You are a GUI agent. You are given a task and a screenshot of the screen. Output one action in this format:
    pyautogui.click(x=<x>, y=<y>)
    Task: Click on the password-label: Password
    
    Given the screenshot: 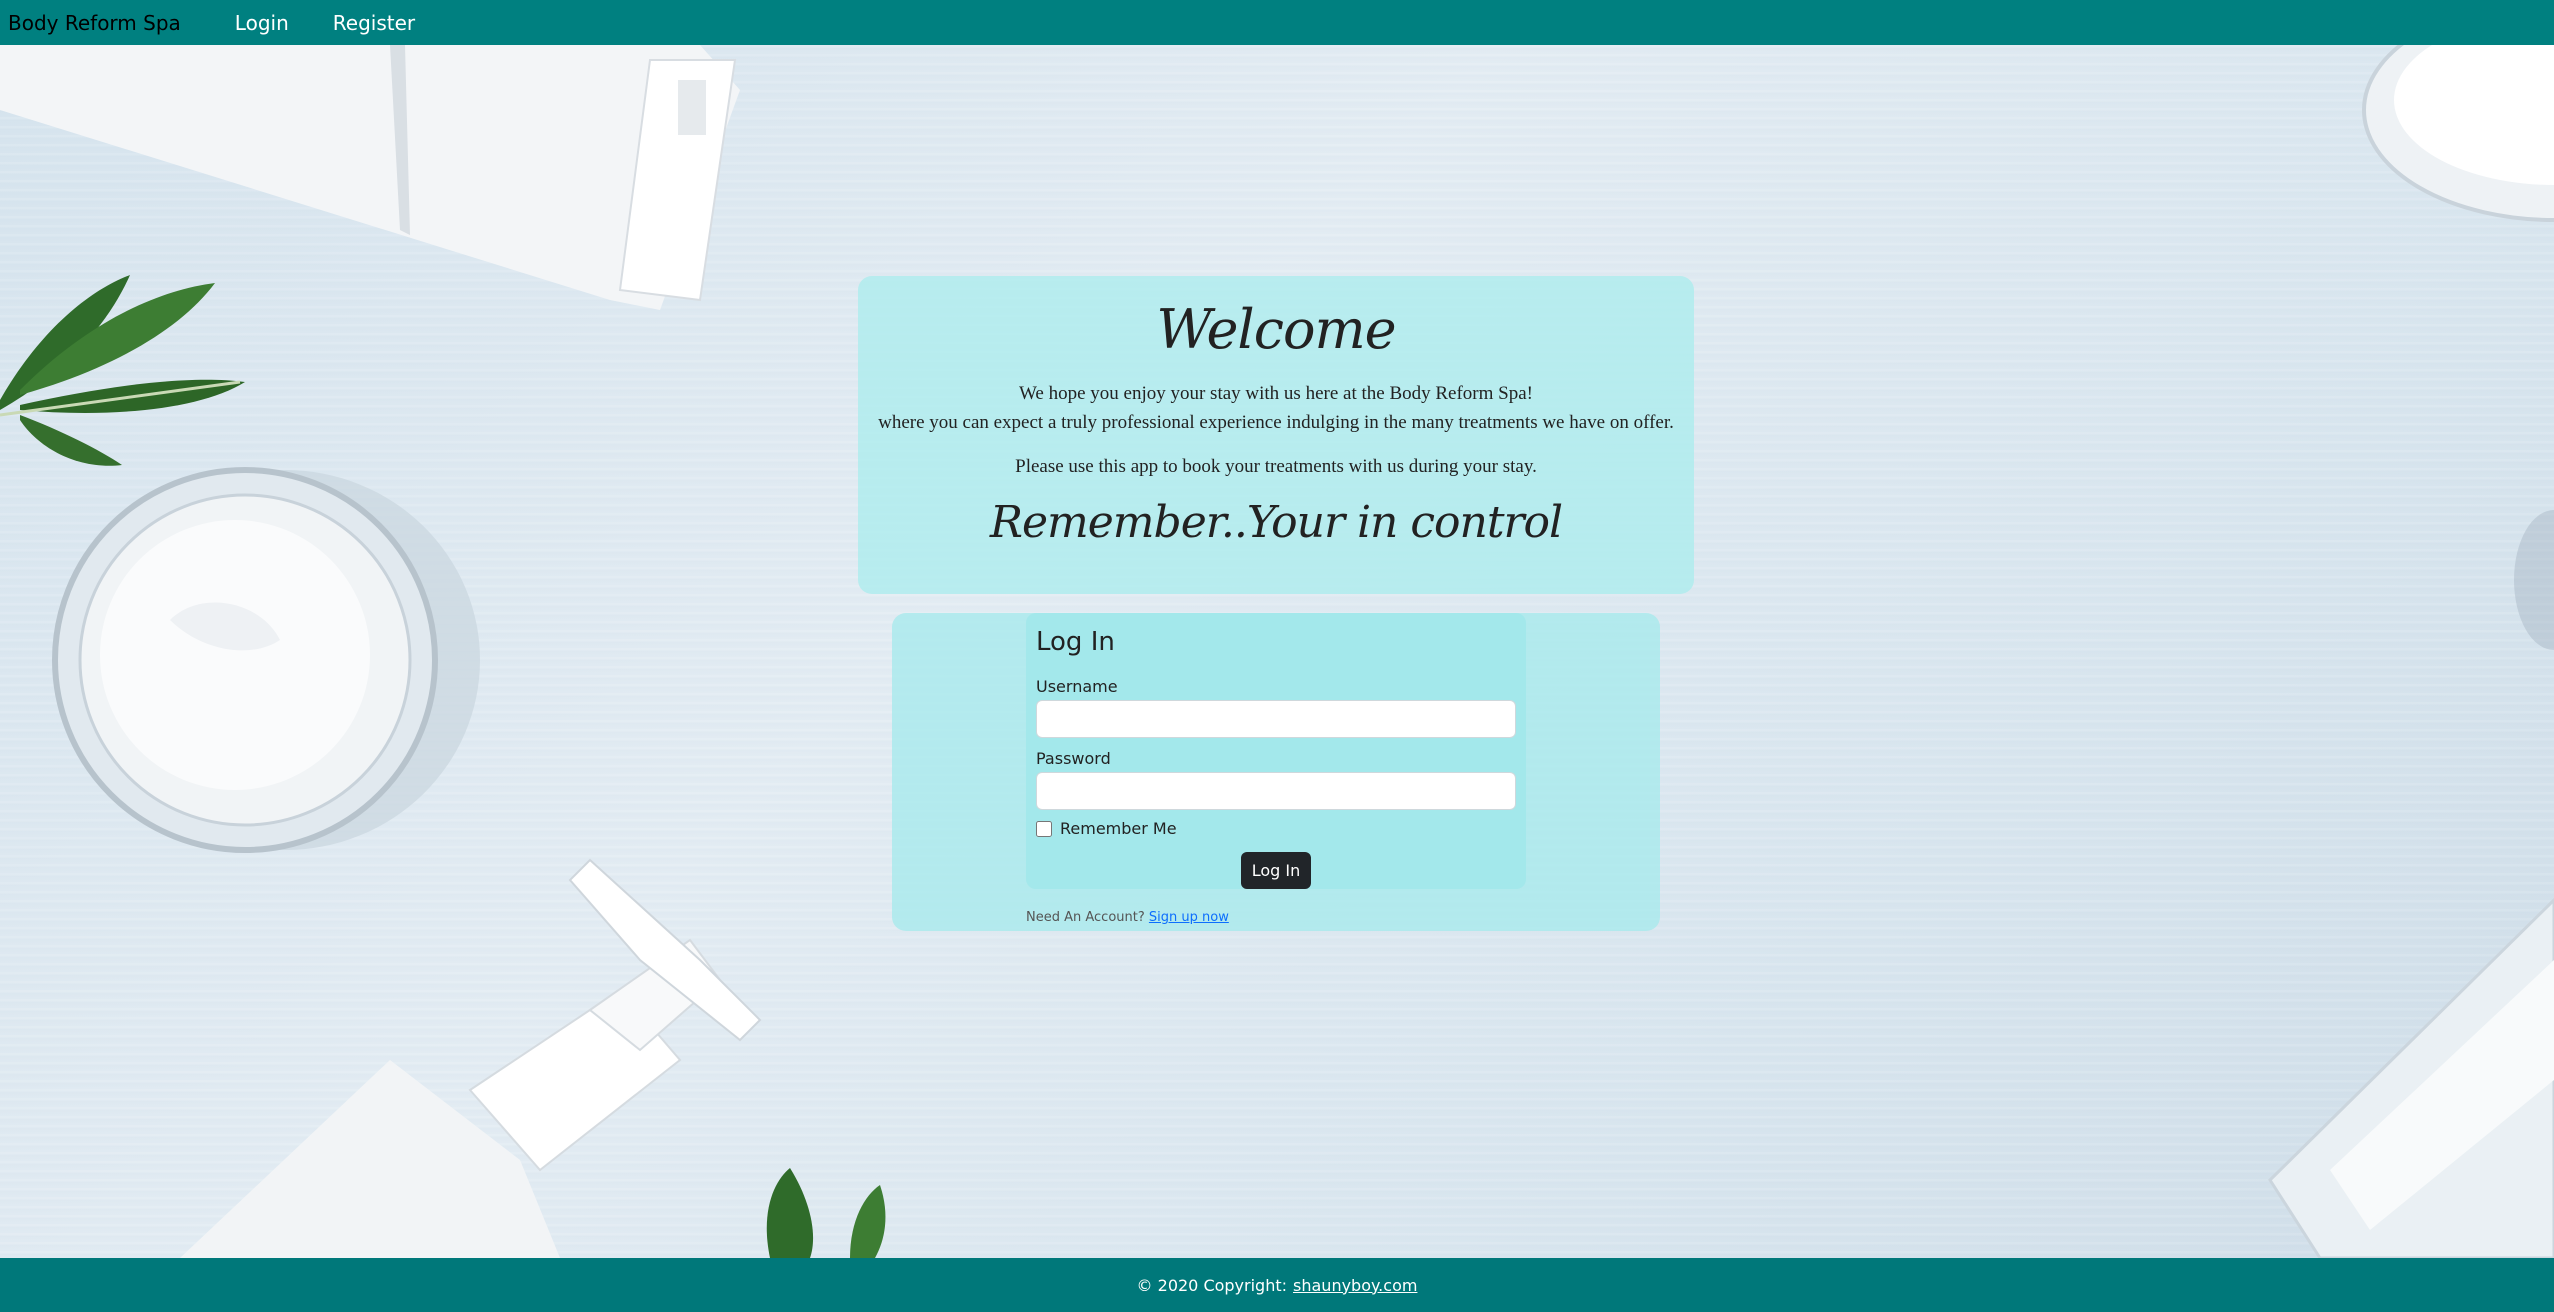 What is the action you would take?
    pyautogui.click(x=1073, y=758)
    